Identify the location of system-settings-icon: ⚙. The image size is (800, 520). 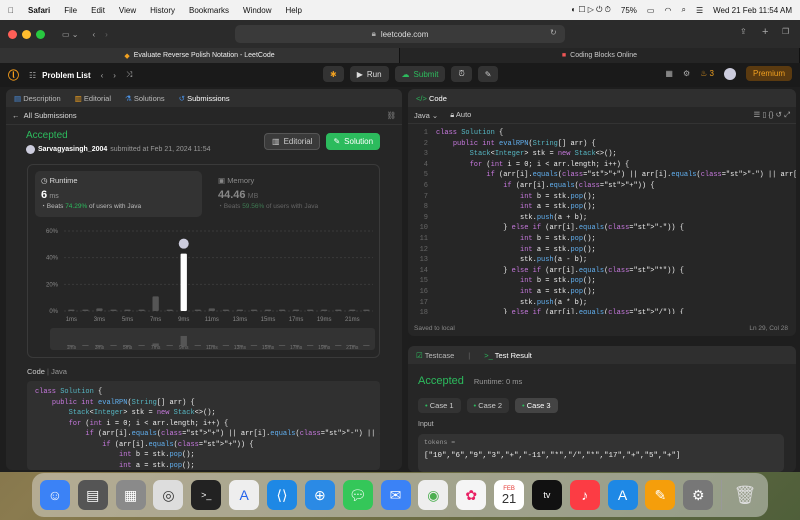
(698, 495).